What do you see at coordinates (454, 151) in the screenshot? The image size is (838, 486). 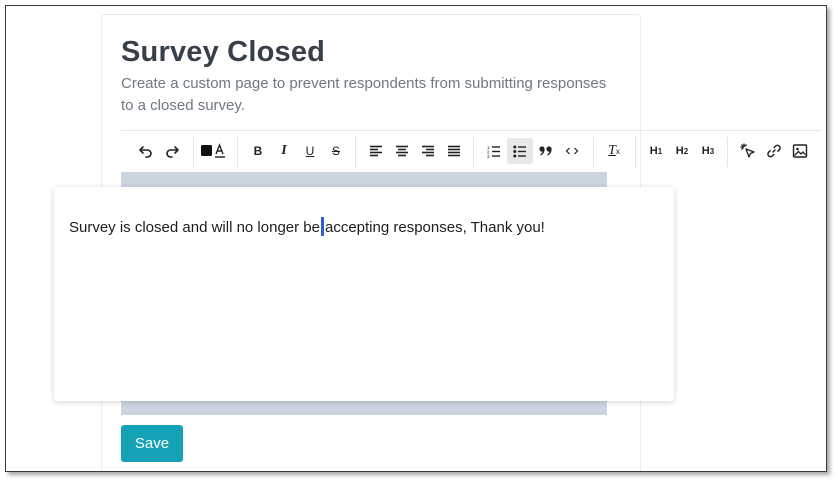 I see `align-justify-icon` at bounding box center [454, 151].